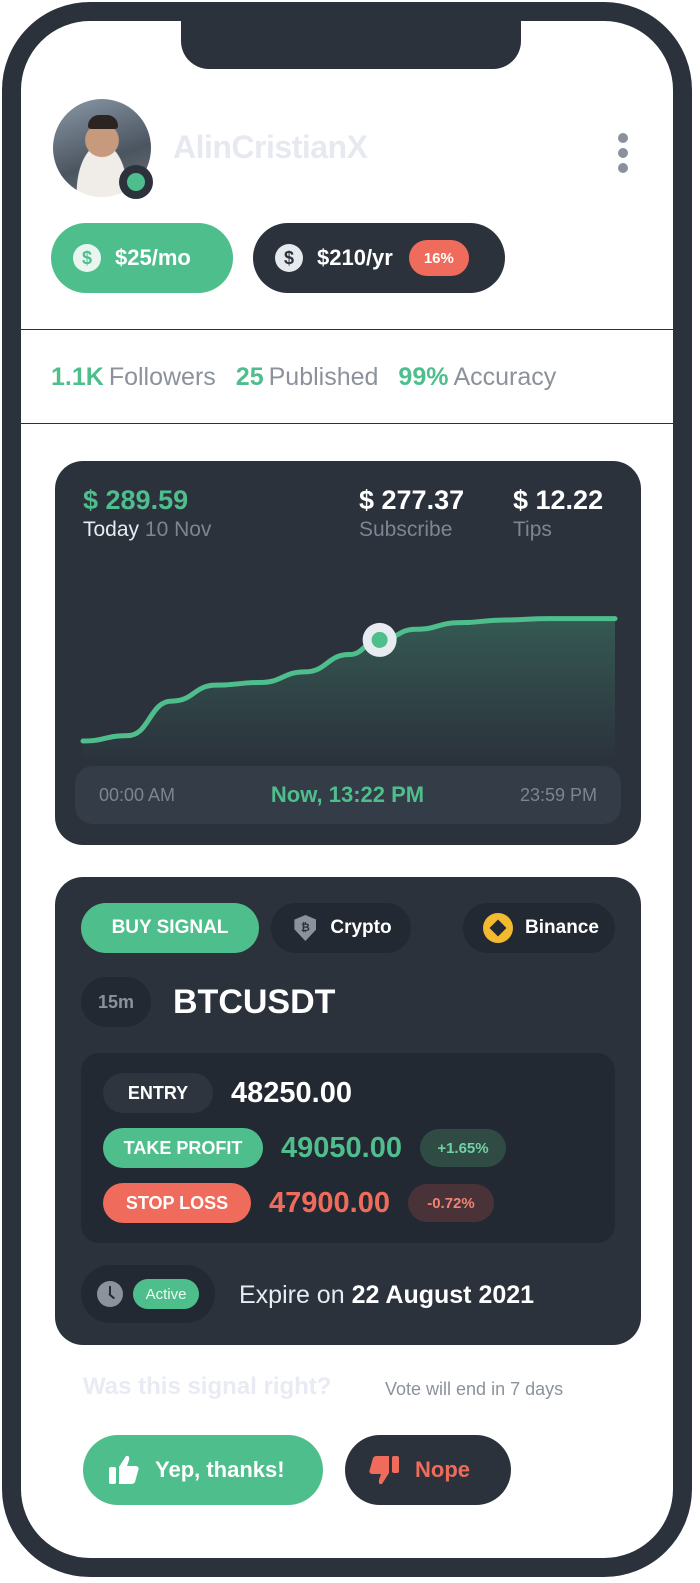 The height and width of the screenshot is (1583, 700). I want to click on time-end: 23:59 PM, so click(558, 794).